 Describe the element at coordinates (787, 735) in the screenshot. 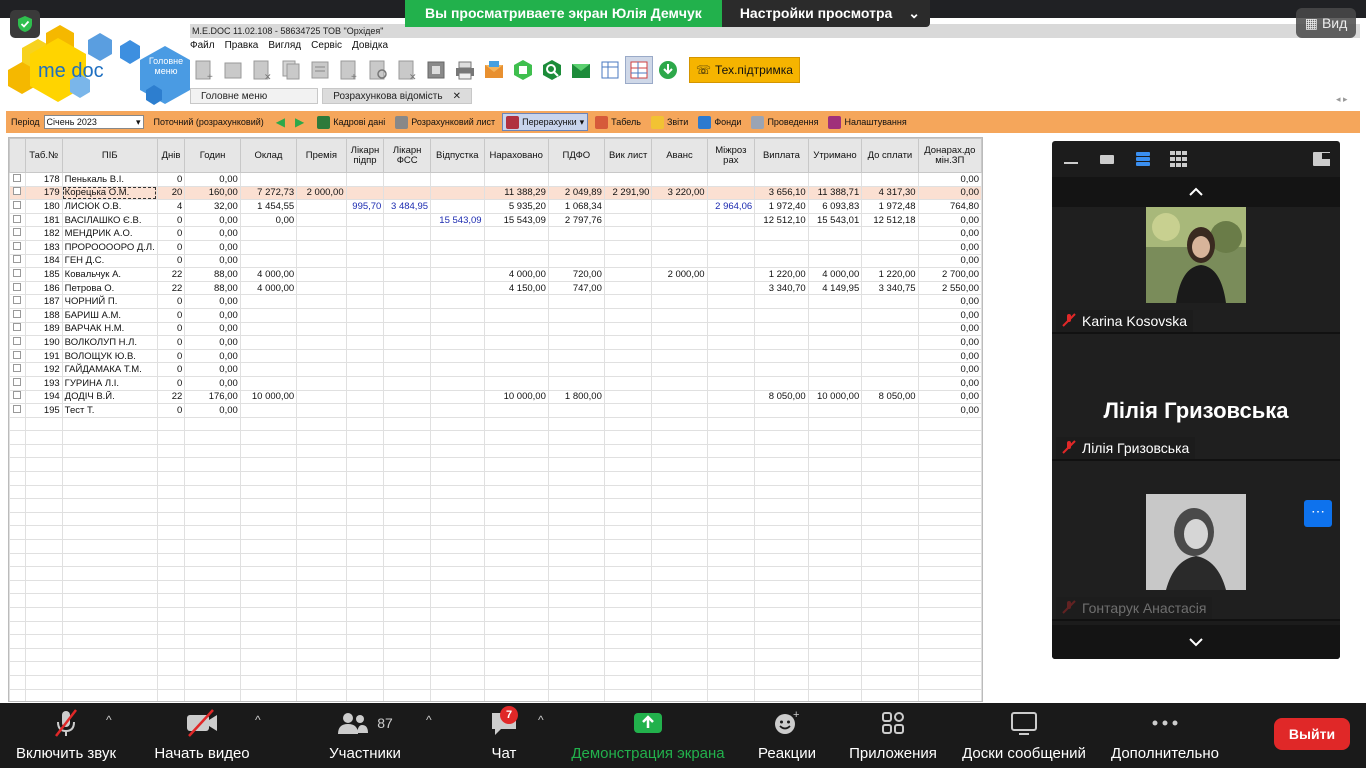

I see `reactions-button: + Реакции` at that location.